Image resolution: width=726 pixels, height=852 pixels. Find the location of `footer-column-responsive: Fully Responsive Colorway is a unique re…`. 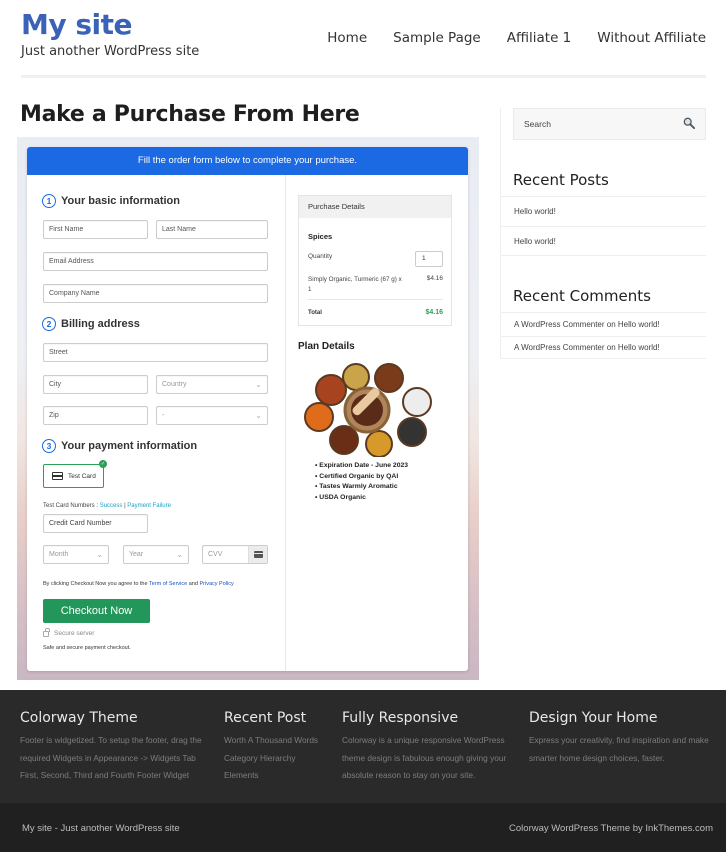

footer-column-responsive: Fully Responsive Colorway is a unique re… is located at coordinates (424, 747).